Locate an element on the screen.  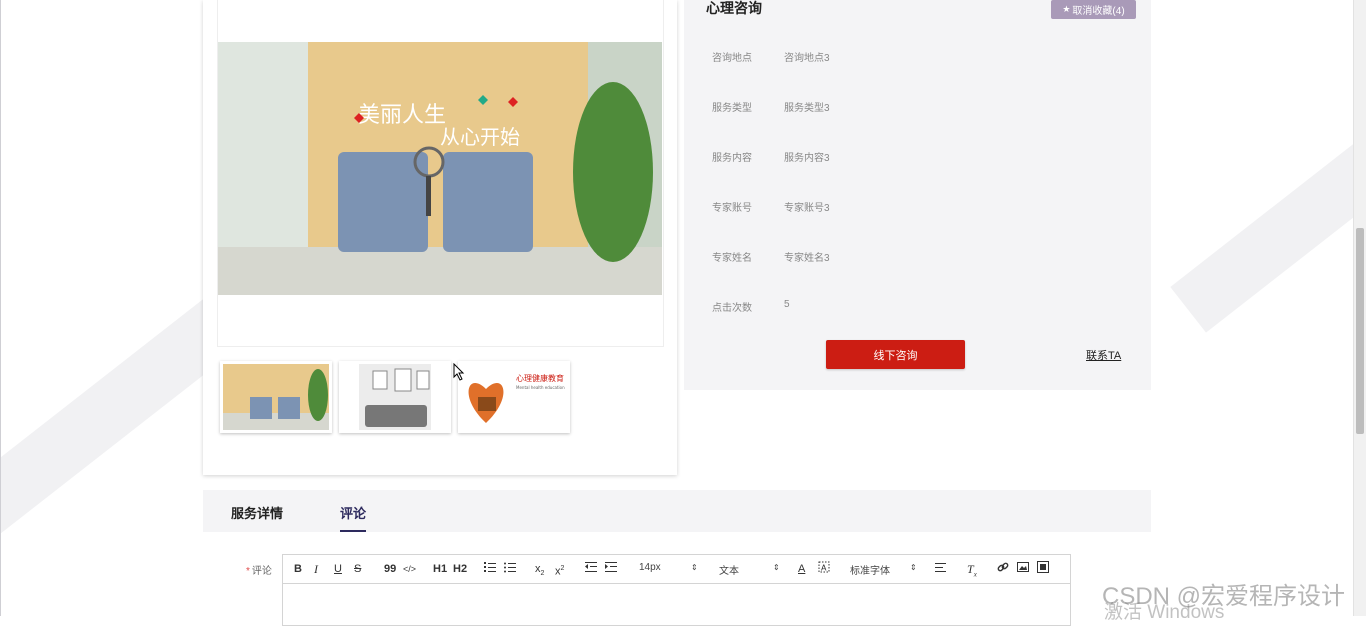
video-icon is located at coordinates (1043, 569).